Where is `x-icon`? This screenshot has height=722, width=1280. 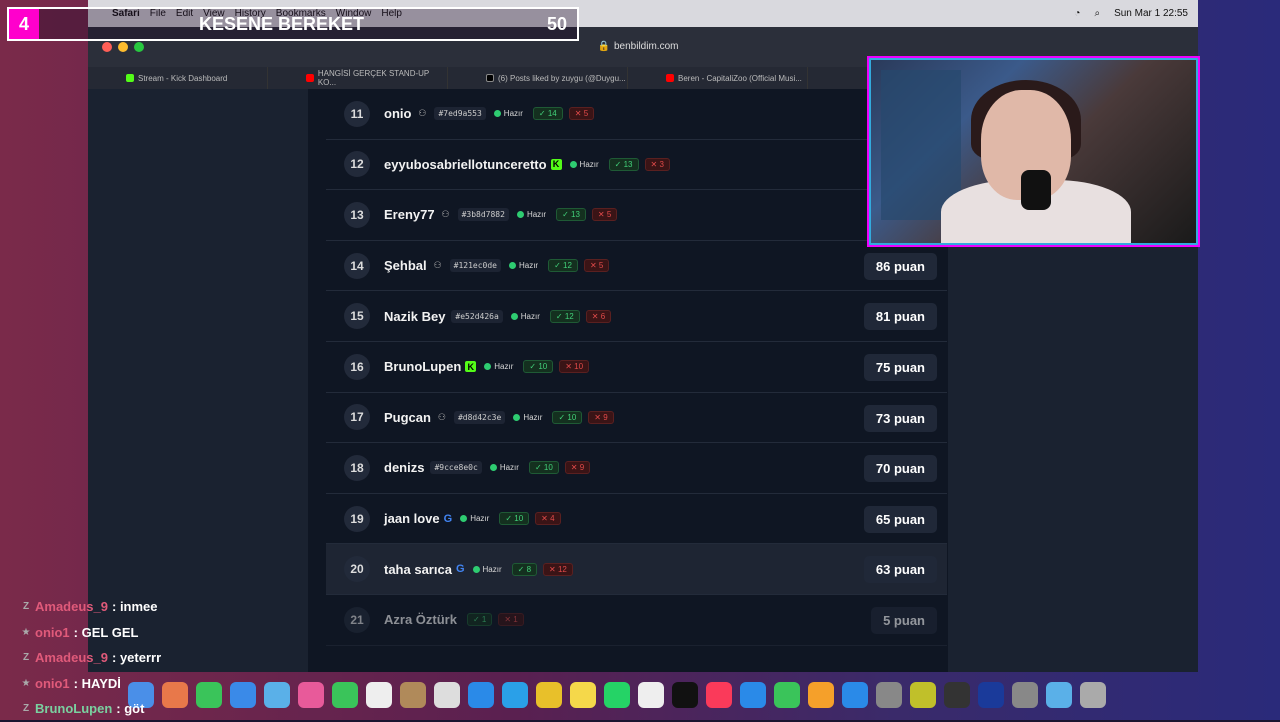
x-icon is located at coordinates (490, 78).